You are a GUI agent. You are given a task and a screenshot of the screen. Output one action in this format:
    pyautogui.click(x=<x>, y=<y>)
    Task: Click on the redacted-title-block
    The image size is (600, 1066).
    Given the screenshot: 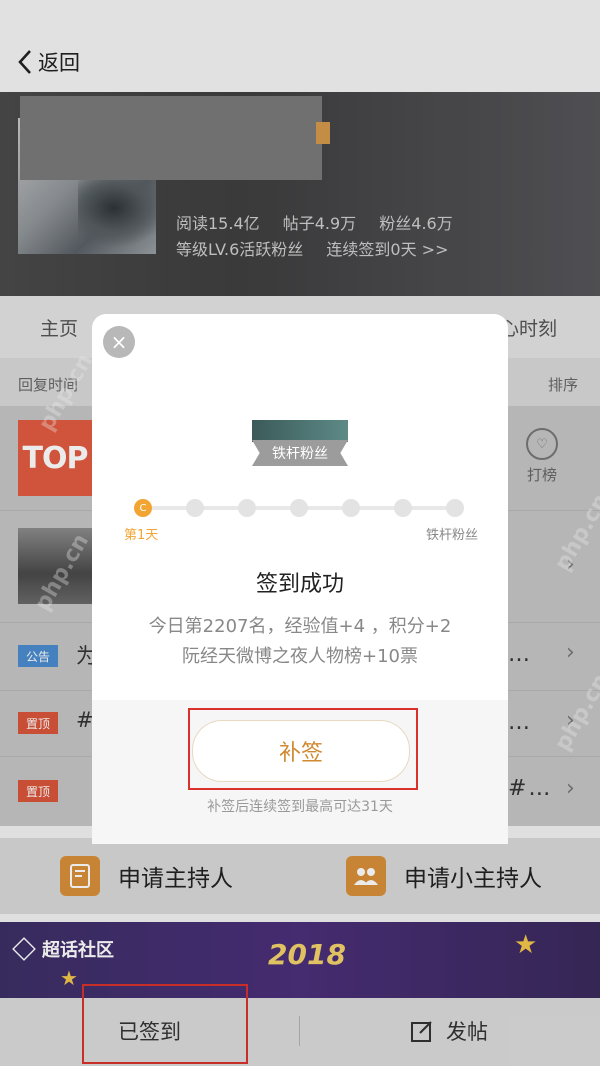 What is the action you would take?
    pyautogui.click(x=171, y=138)
    